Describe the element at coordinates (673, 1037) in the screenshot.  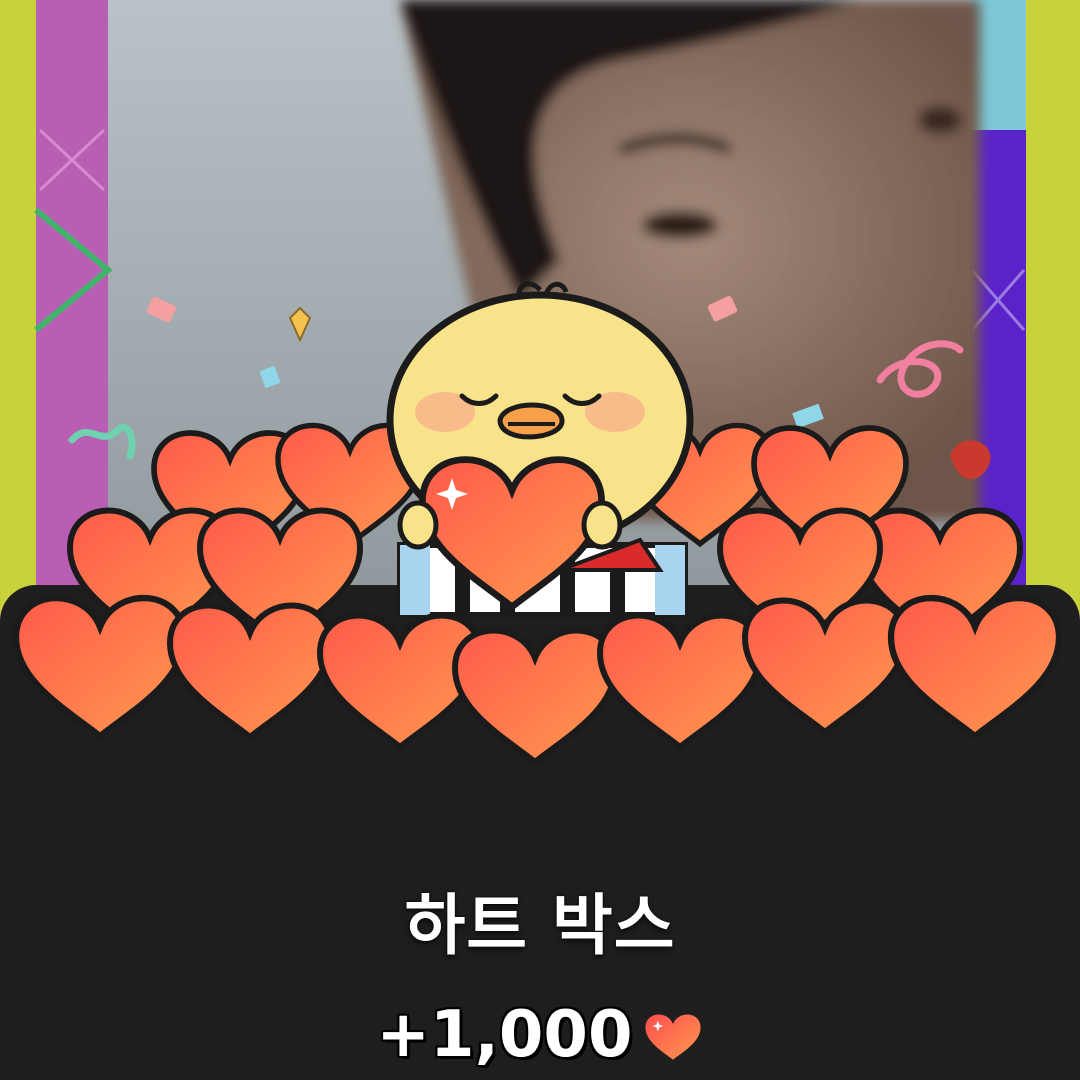
I see `heart-icon` at that location.